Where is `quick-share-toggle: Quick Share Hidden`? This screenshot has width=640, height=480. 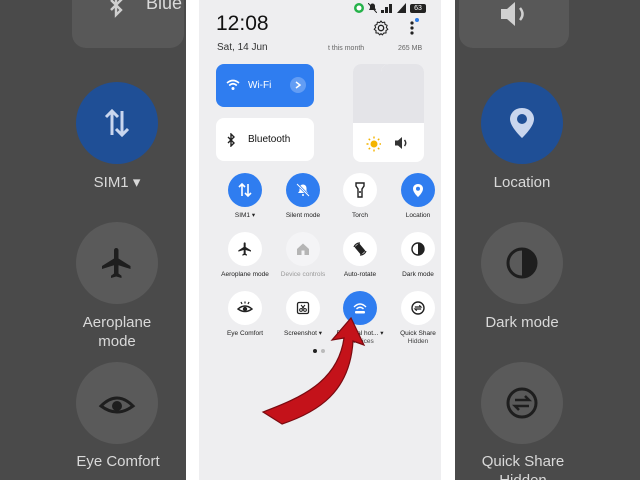 quick-share-toggle: Quick Share Hidden is located at coordinates (415, 318).